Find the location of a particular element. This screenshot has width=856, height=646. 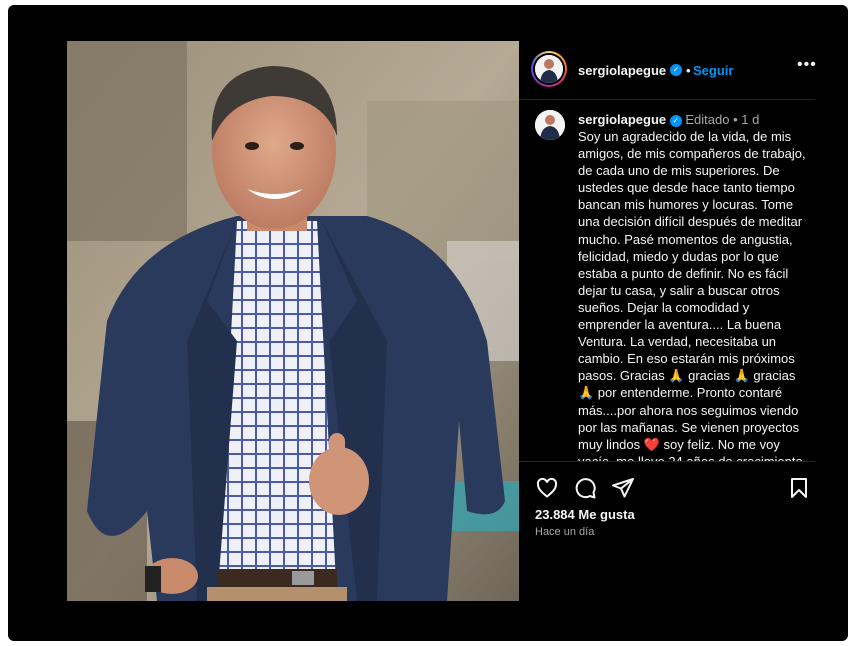

caption-line: felicidad, miedo y dudas por lo que is located at coordinates (678, 256).